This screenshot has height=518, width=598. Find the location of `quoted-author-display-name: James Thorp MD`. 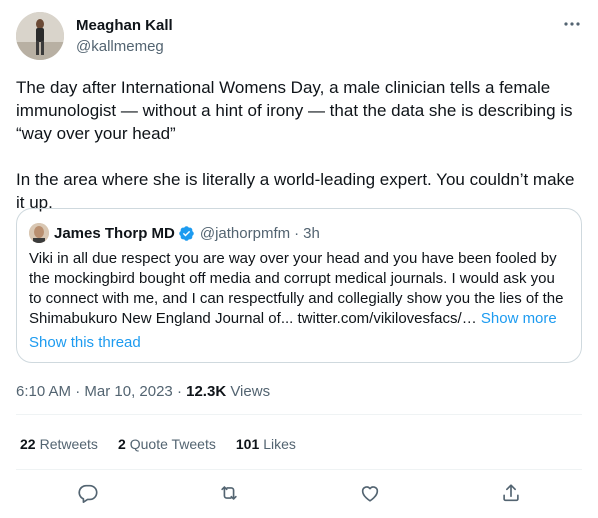

quoted-author-display-name: James Thorp MD is located at coordinates (114, 233).